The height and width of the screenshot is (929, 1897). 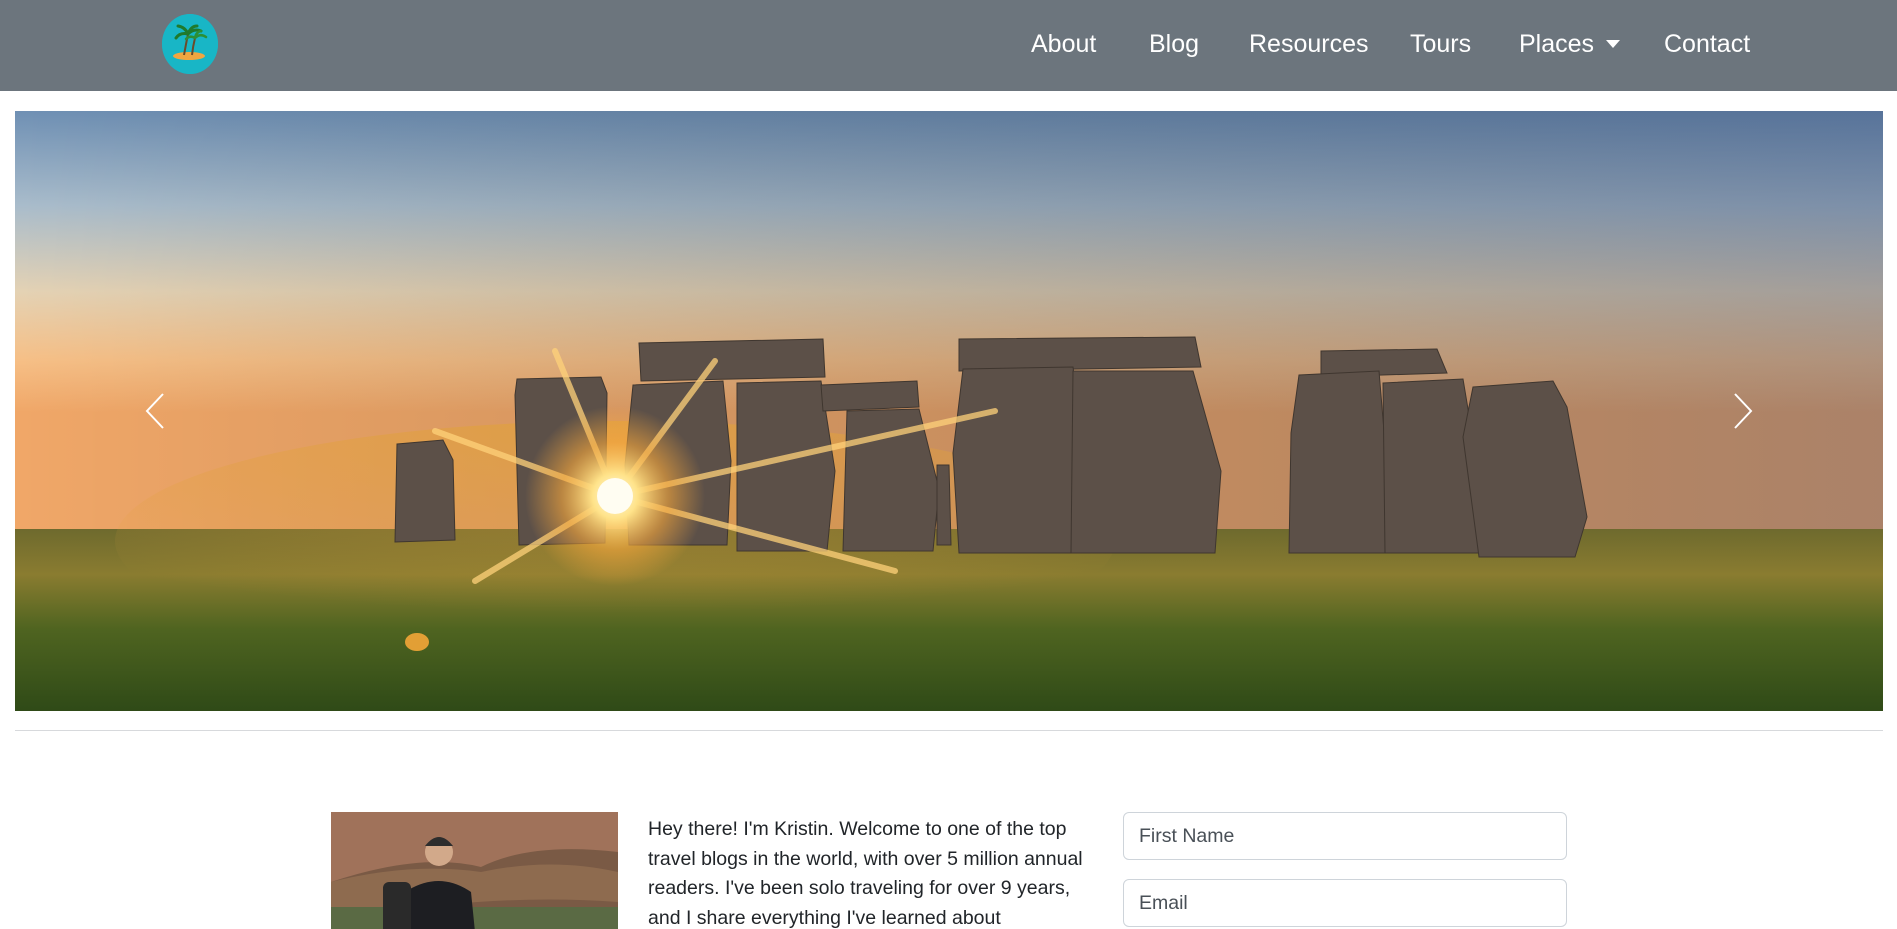 I want to click on chevron-right-icon, so click(x=1743, y=411).